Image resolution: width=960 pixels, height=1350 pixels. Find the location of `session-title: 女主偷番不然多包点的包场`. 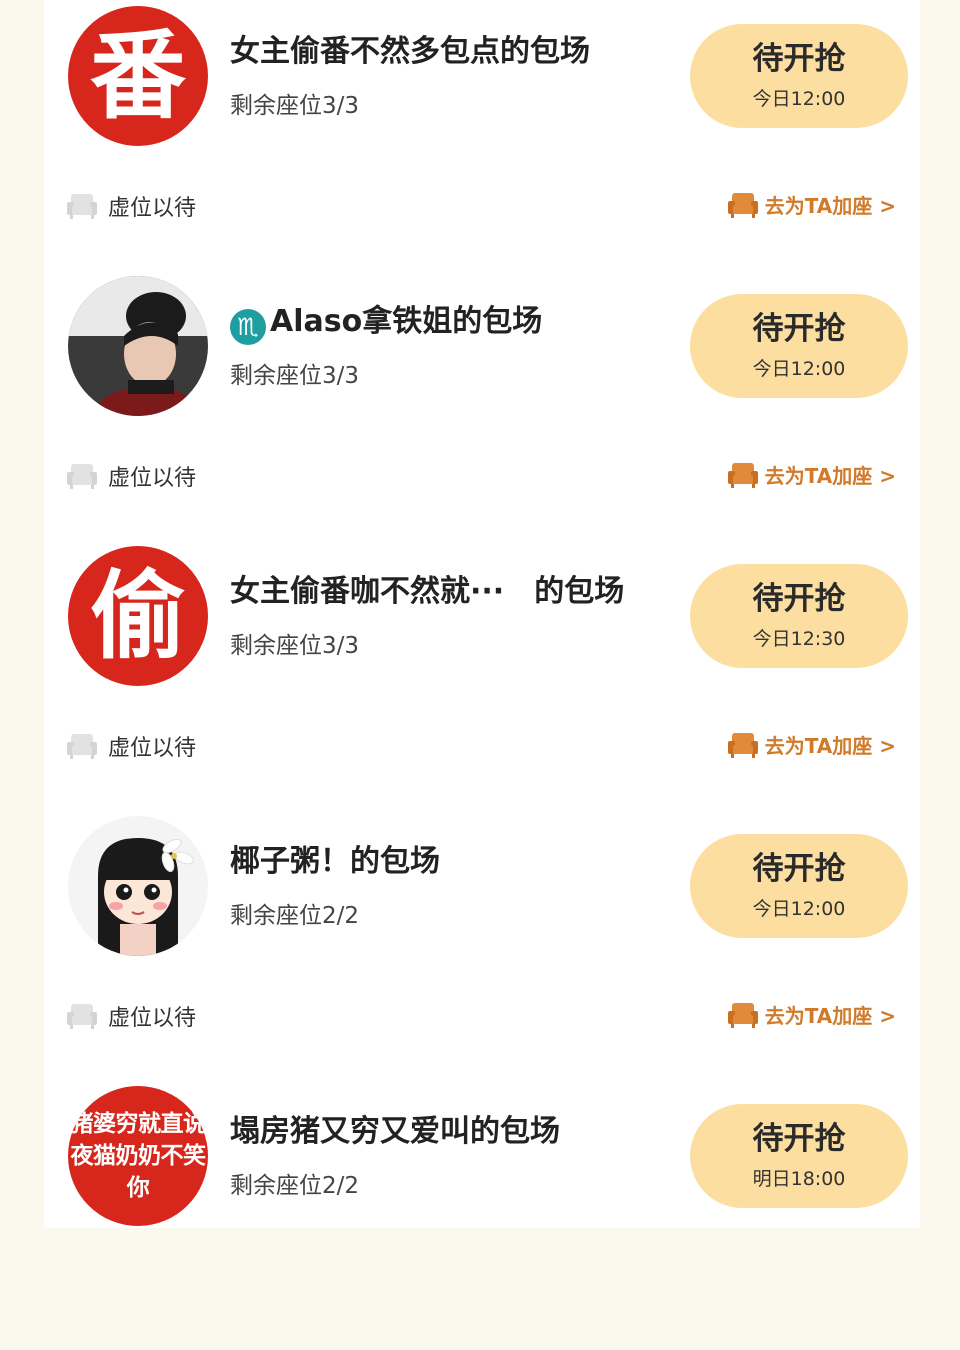

session-title: 女主偷番不然多包点的包场 is located at coordinates (410, 48).